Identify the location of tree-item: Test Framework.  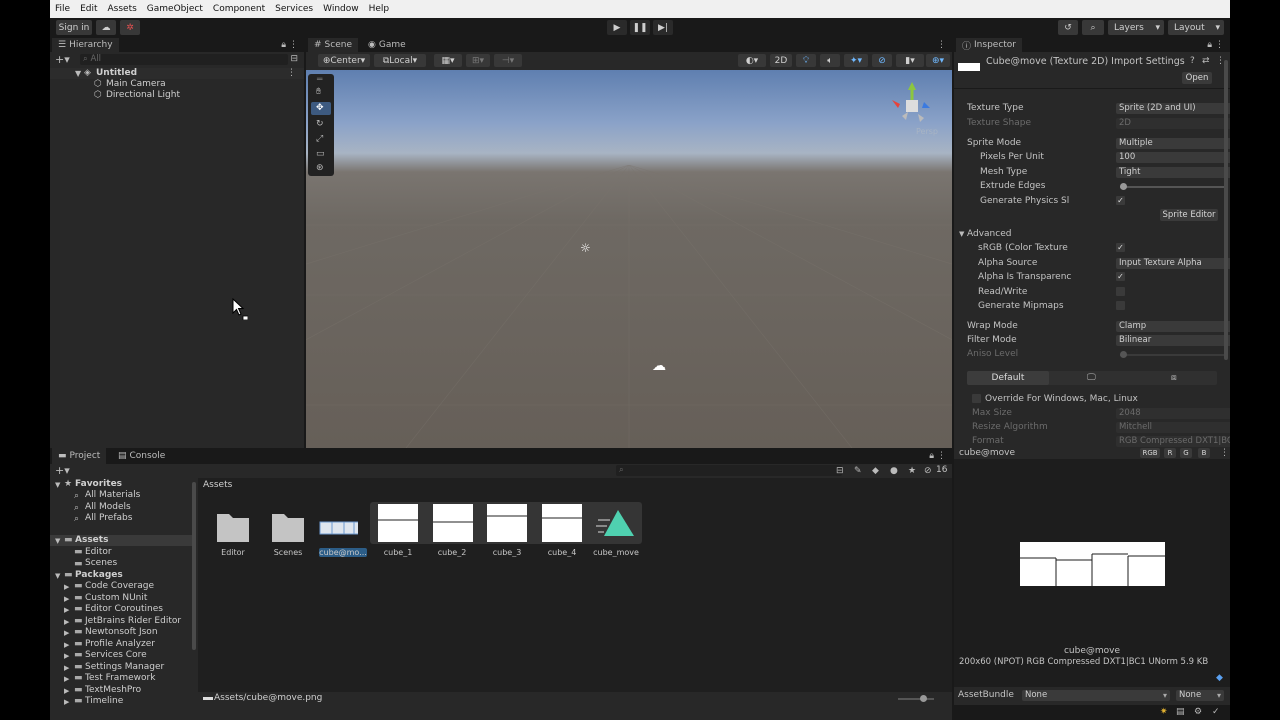
(120, 678).